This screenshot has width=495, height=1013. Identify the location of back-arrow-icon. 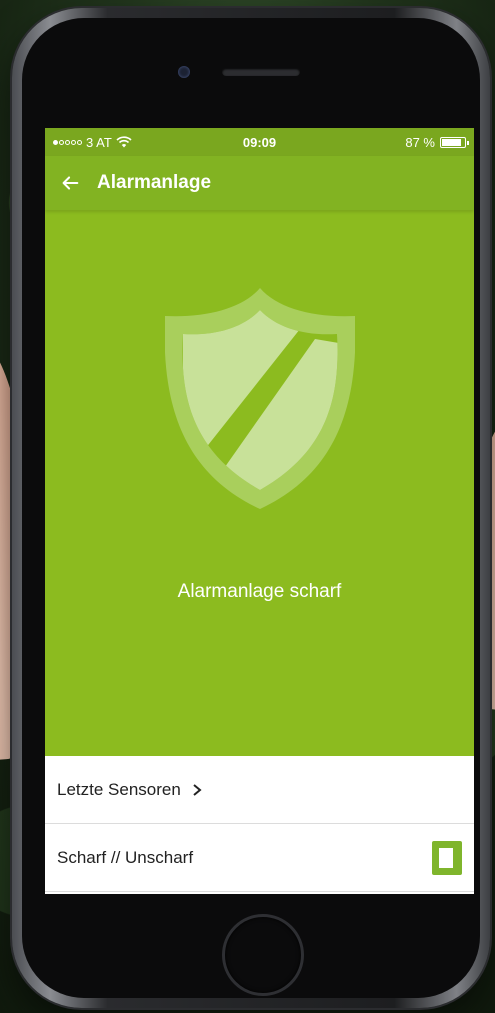
(70, 183).